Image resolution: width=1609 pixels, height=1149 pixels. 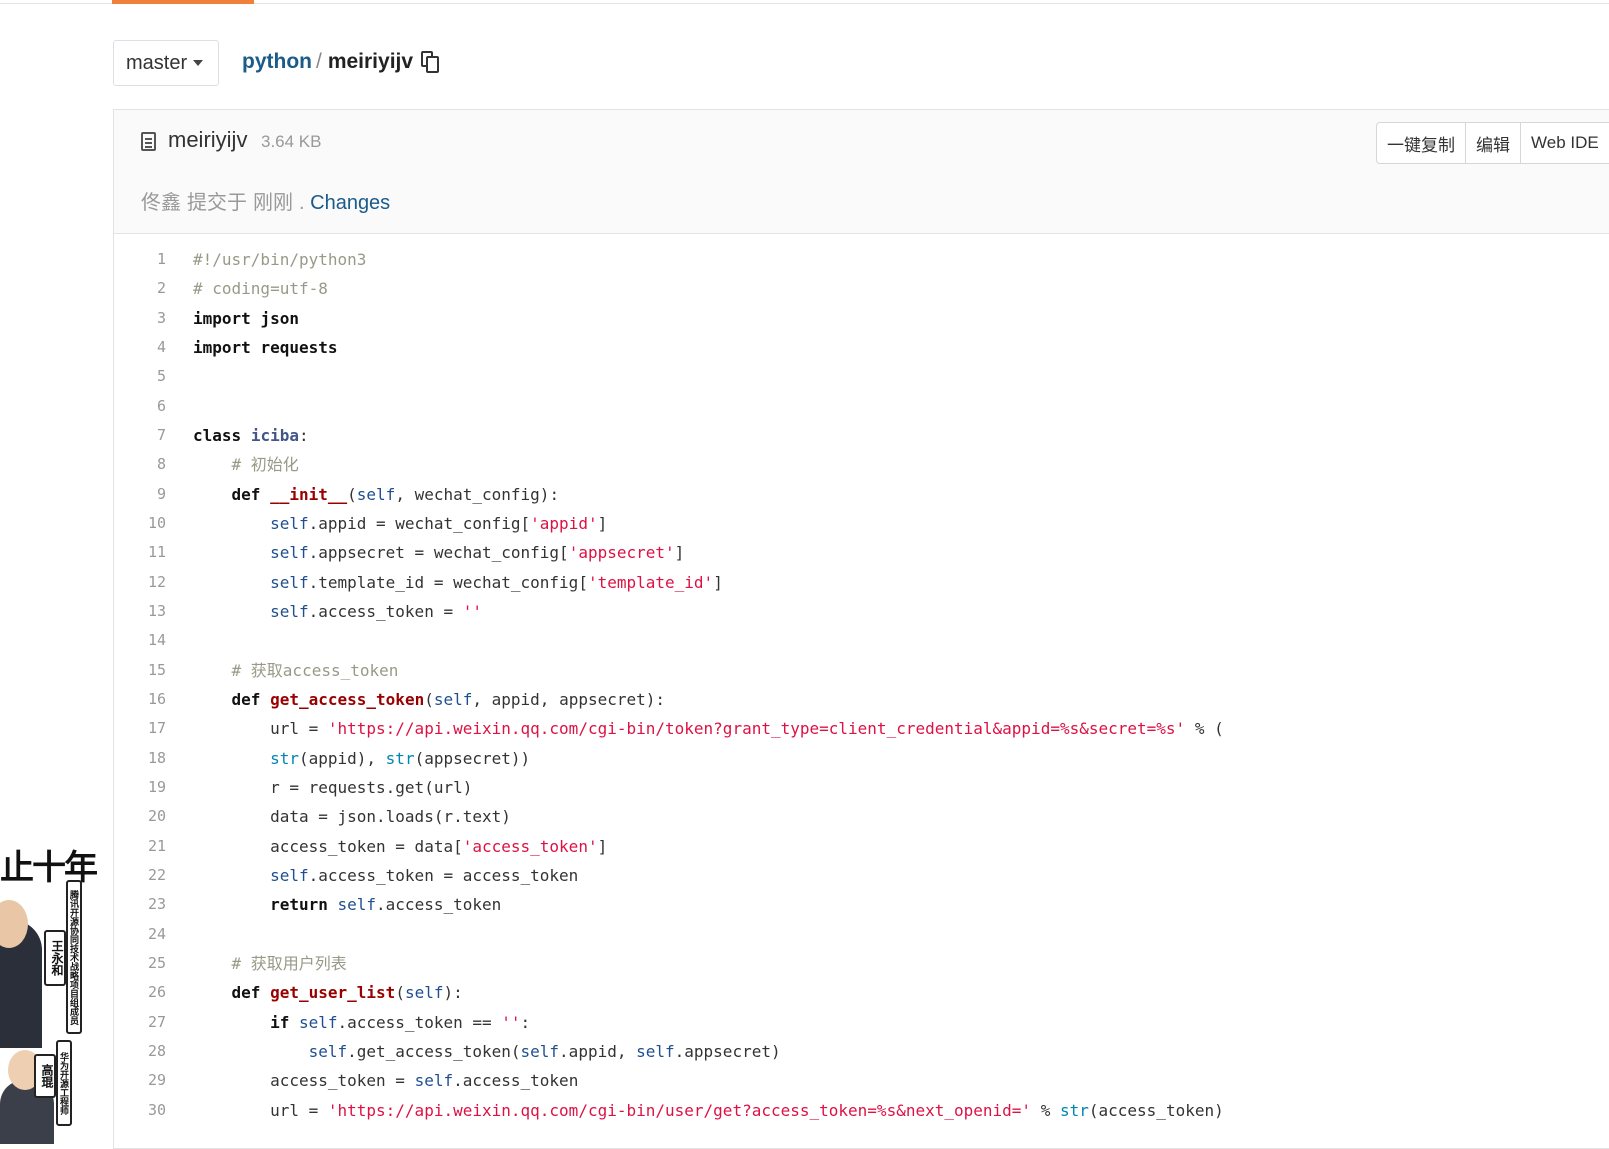 What do you see at coordinates (453, 993) in the screenshot?
I see `code-token: ):` at bounding box center [453, 993].